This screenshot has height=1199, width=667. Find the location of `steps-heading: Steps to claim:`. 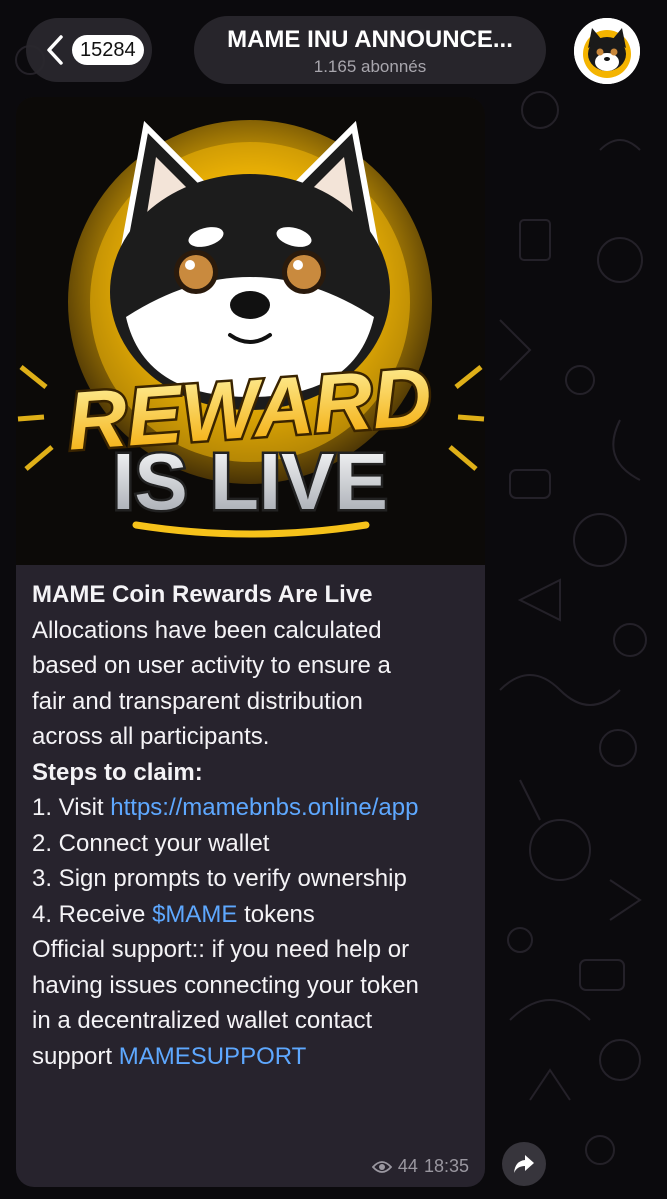

steps-heading: Steps to claim: is located at coordinates (117, 772).